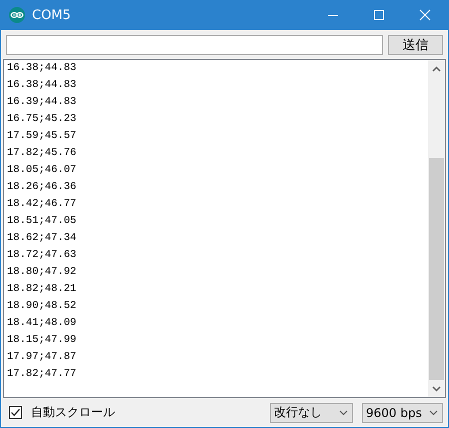  I want to click on output-line: 18.62;47.34, so click(41, 238).